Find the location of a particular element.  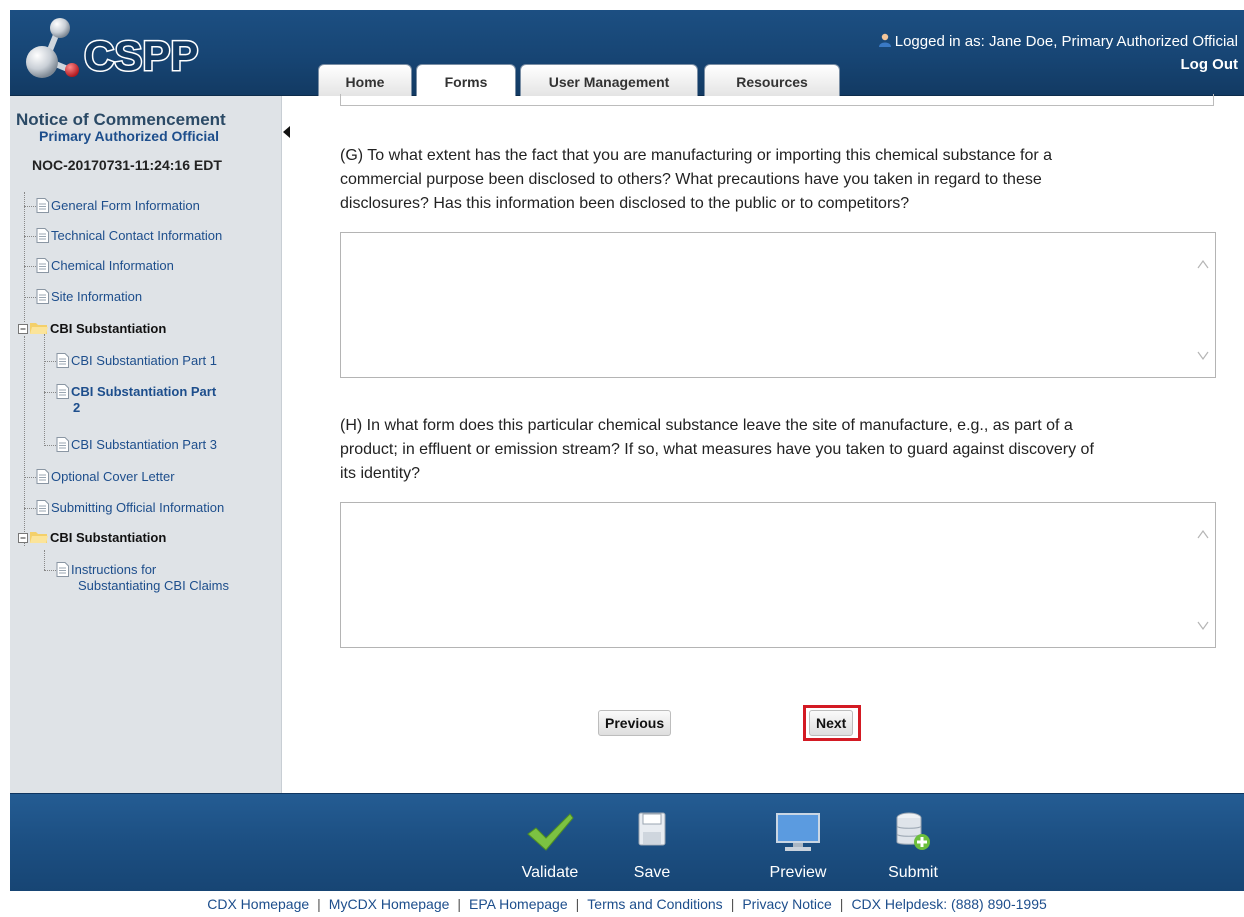

footer-link-epa-homepage: EPA Homepage is located at coordinates (518, 904).